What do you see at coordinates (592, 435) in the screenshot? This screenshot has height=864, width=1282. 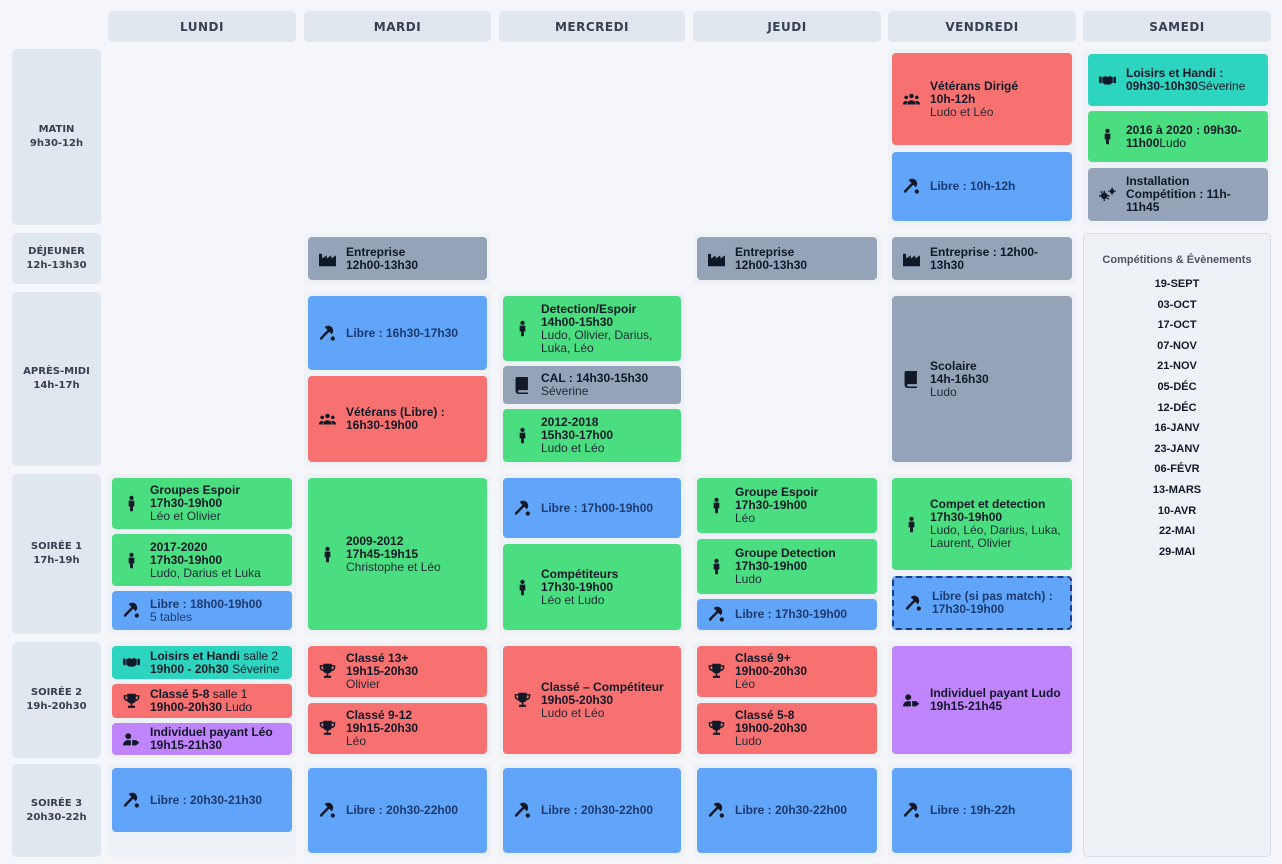 I see `event-2012-2018: 2012-2018 15h30-17h00 Ludo et Léo` at bounding box center [592, 435].